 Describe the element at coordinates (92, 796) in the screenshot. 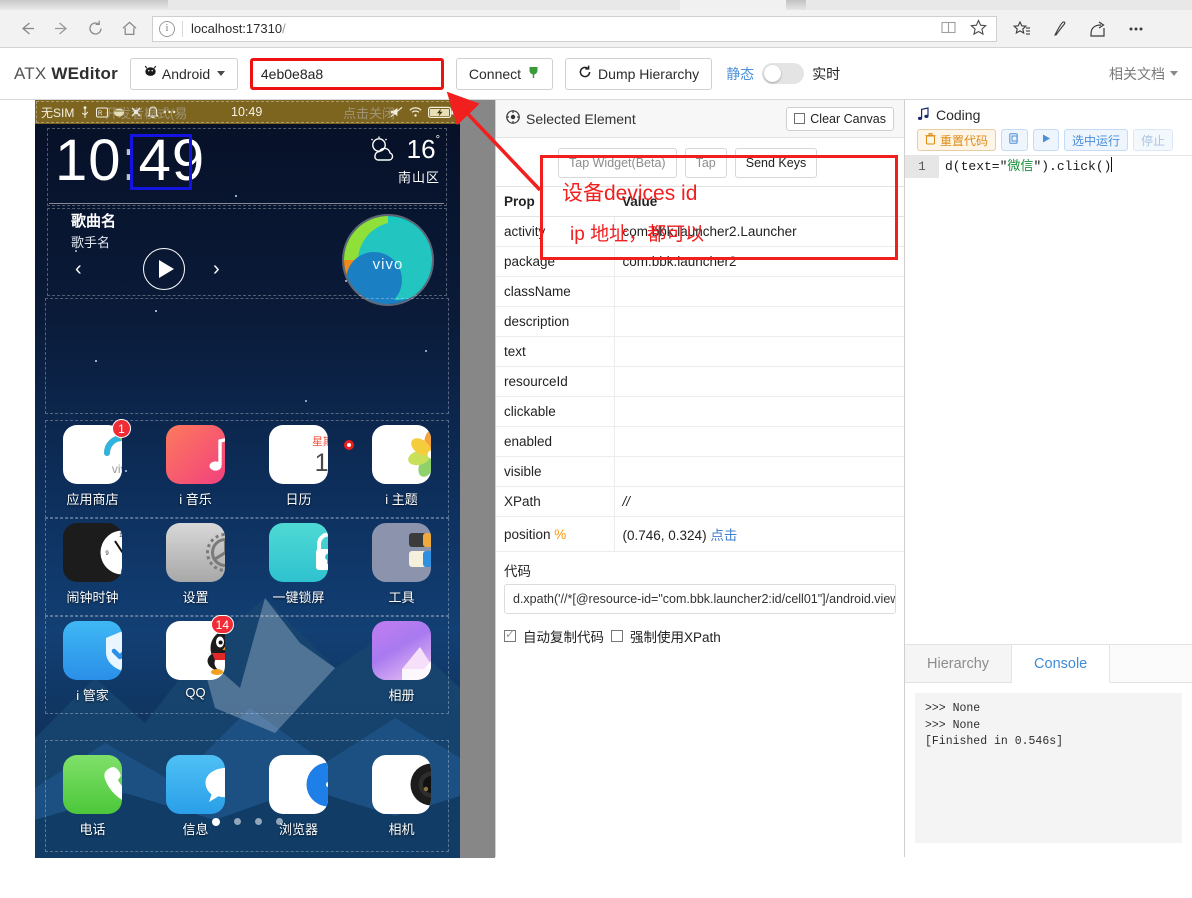

I see `app-phone-icon: 电话` at that location.